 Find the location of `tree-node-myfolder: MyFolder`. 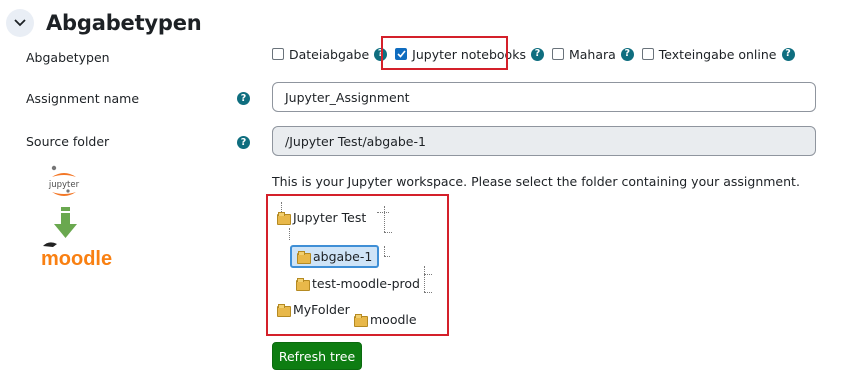

tree-node-myfolder: MyFolder is located at coordinates (313, 309).